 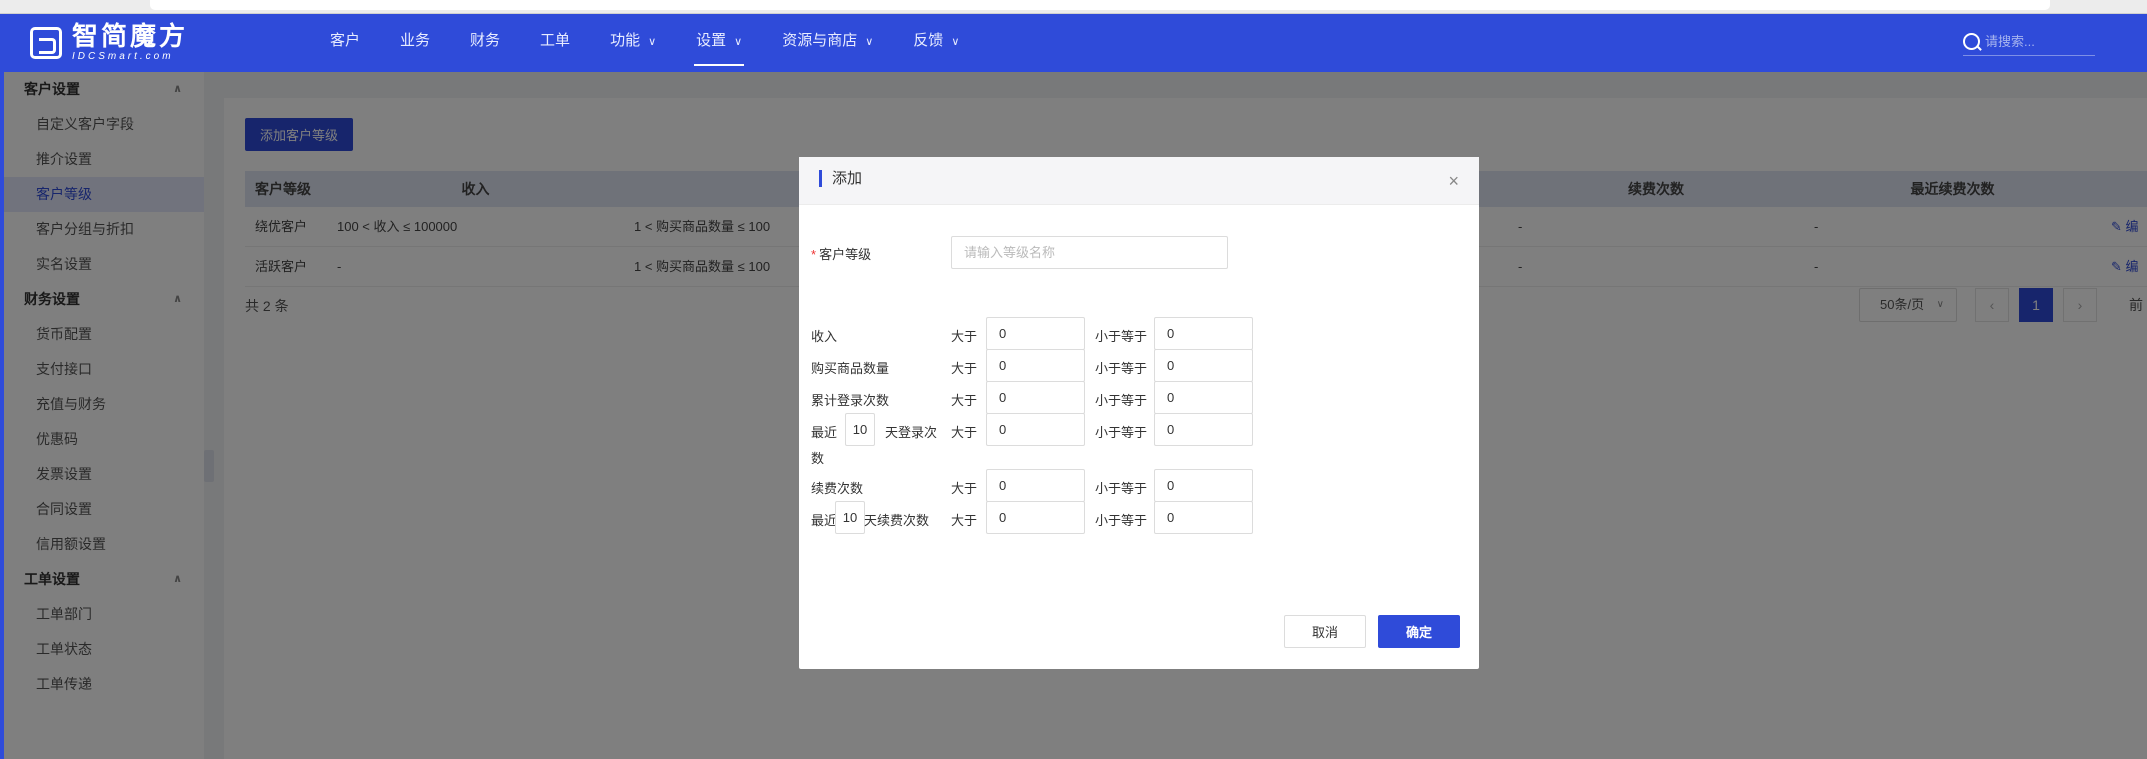 I want to click on browser-chrome, so click(x=1073, y=7).